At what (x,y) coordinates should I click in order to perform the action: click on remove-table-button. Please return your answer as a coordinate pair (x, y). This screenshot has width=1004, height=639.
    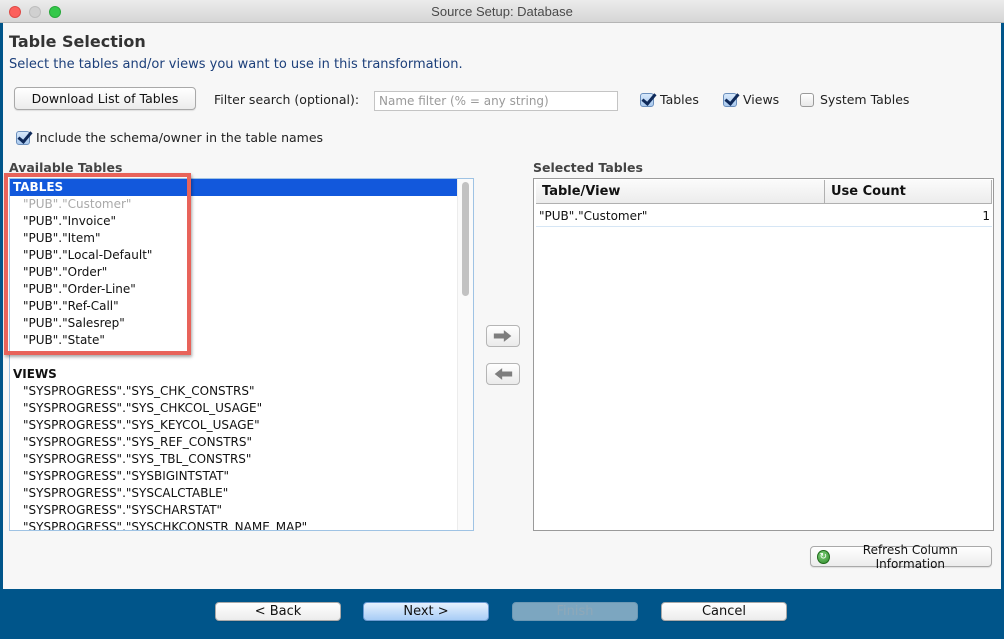
    Looking at the image, I should click on (503, 374).